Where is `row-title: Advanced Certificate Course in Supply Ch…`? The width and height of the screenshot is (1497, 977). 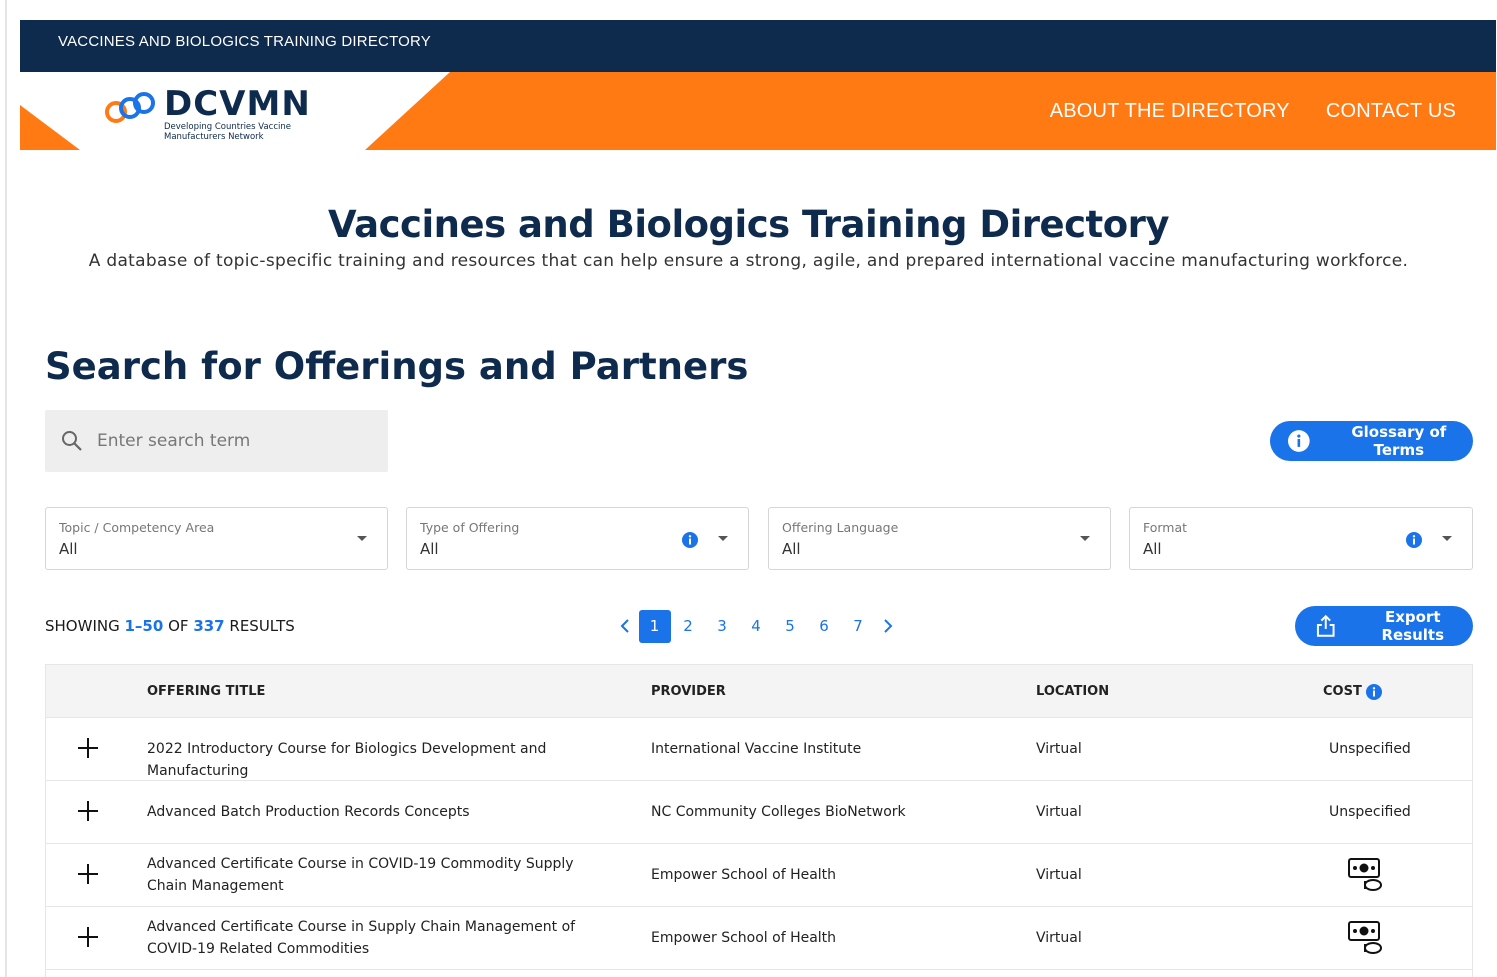
row-title: Advanced Certificate Course in Supply Ch… is located at coordinates (384, 938).